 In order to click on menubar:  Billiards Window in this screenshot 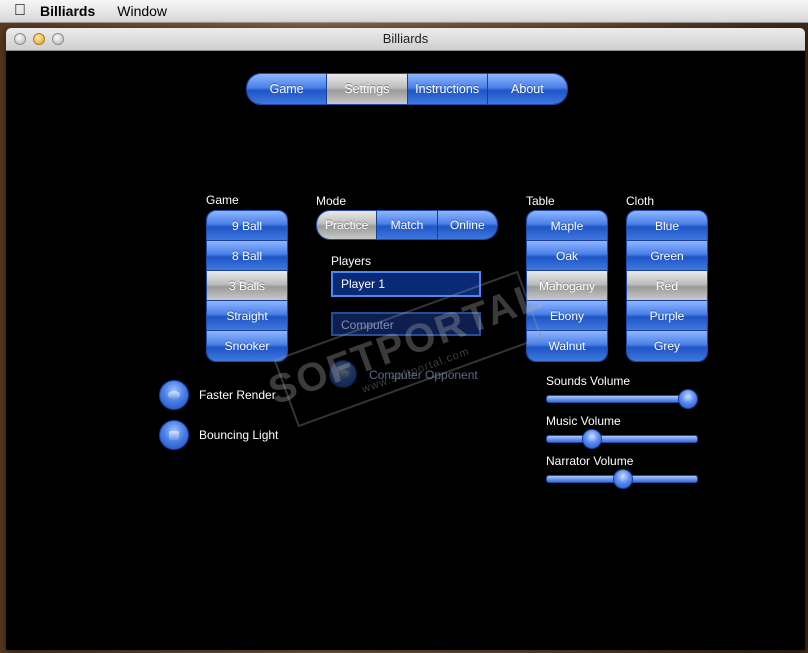, I will do `click(404, 11)`.